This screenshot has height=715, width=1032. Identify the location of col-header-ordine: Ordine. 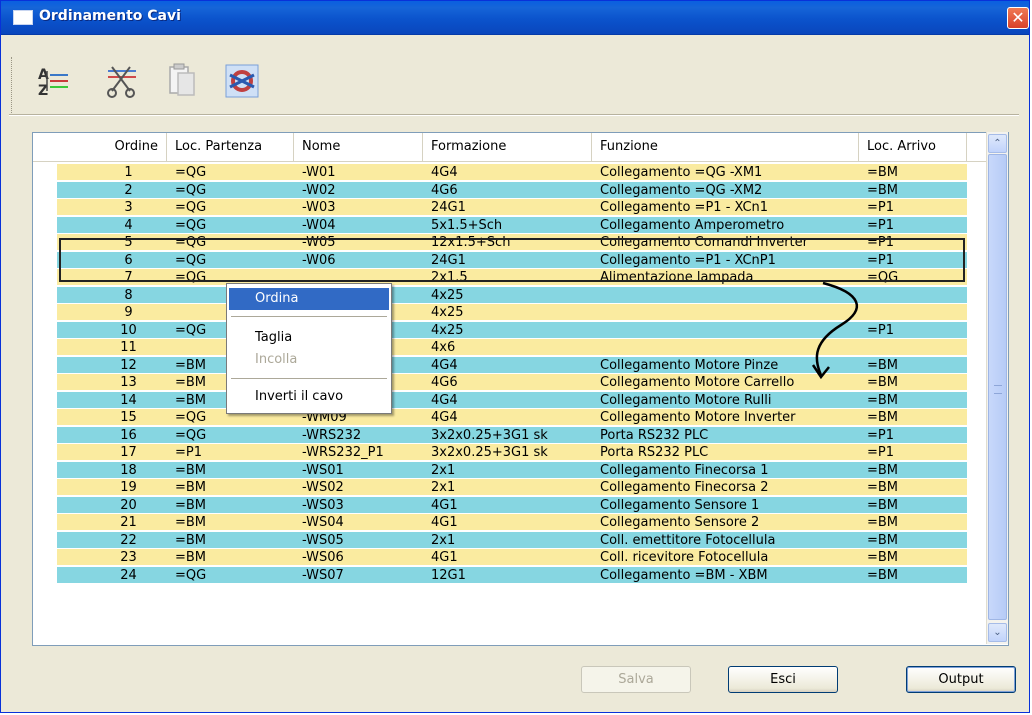
(128, 147).